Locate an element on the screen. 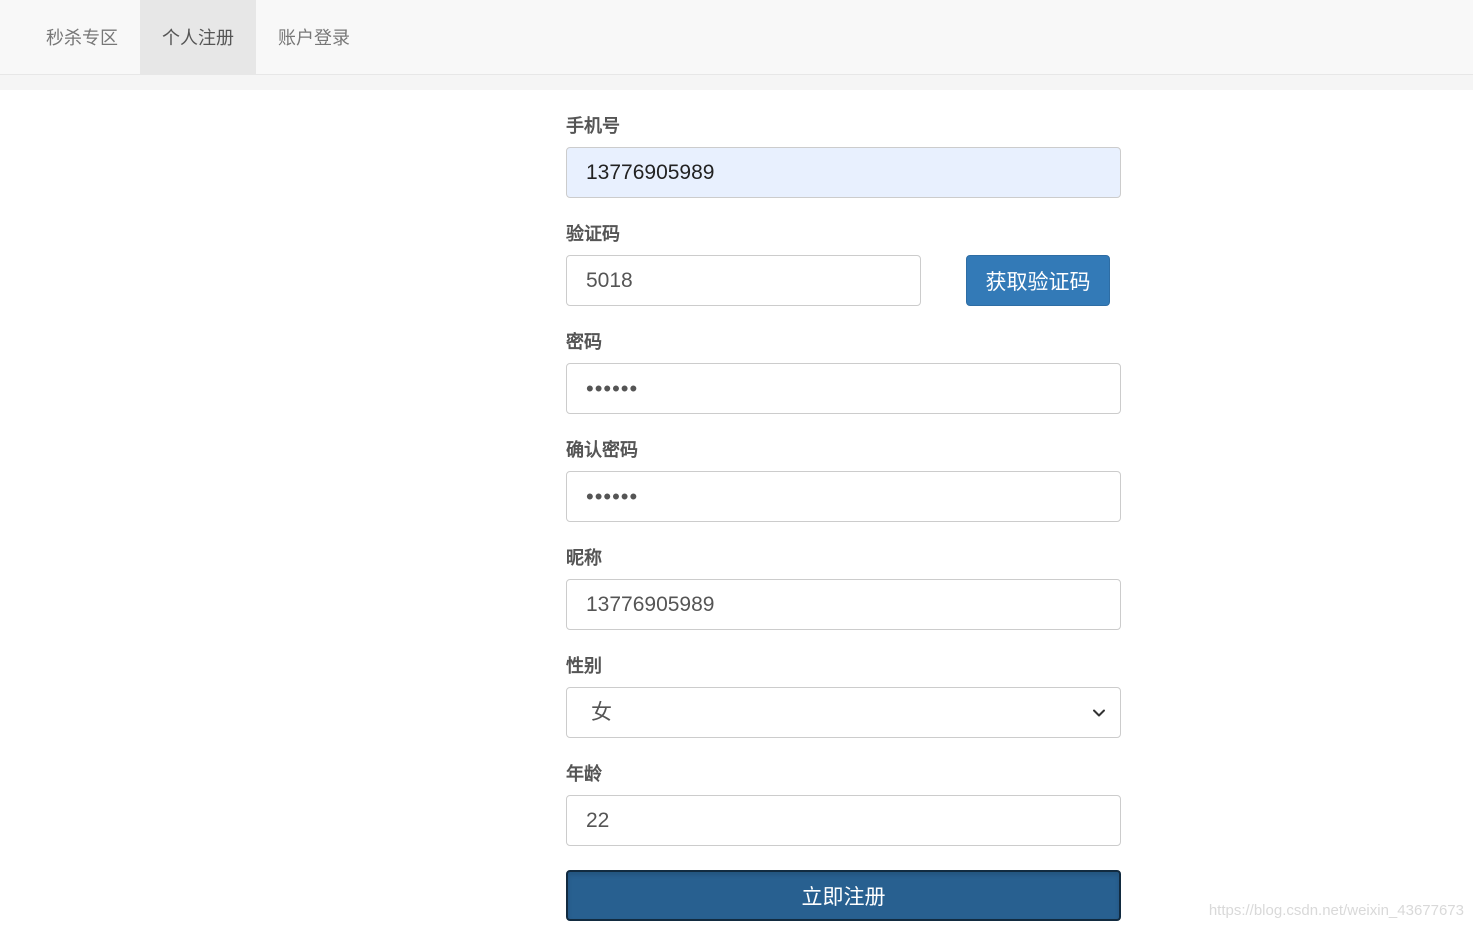 The width and height of the screenshot is (1473, 931). password-group: 密码 •••••• is located at coordinates (843, 372).